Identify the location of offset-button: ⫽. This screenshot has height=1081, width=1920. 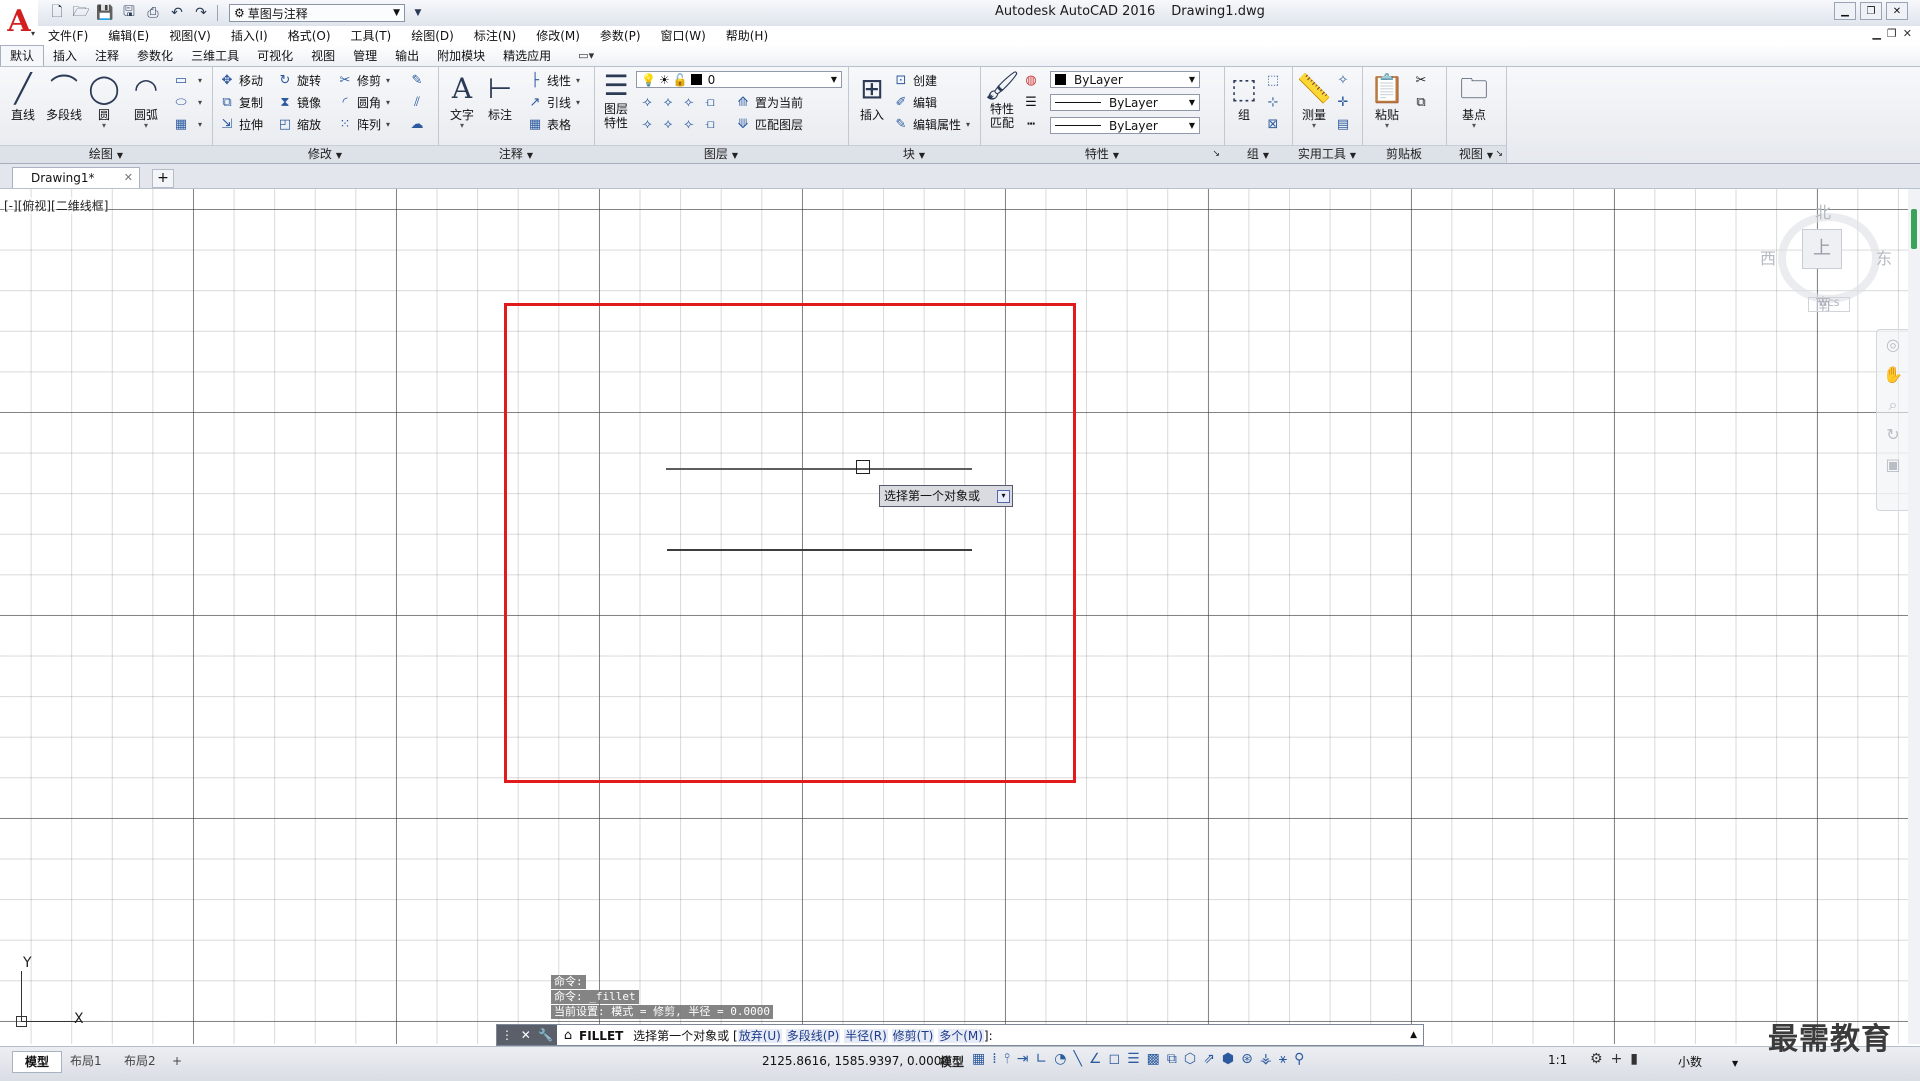
(418, 102).